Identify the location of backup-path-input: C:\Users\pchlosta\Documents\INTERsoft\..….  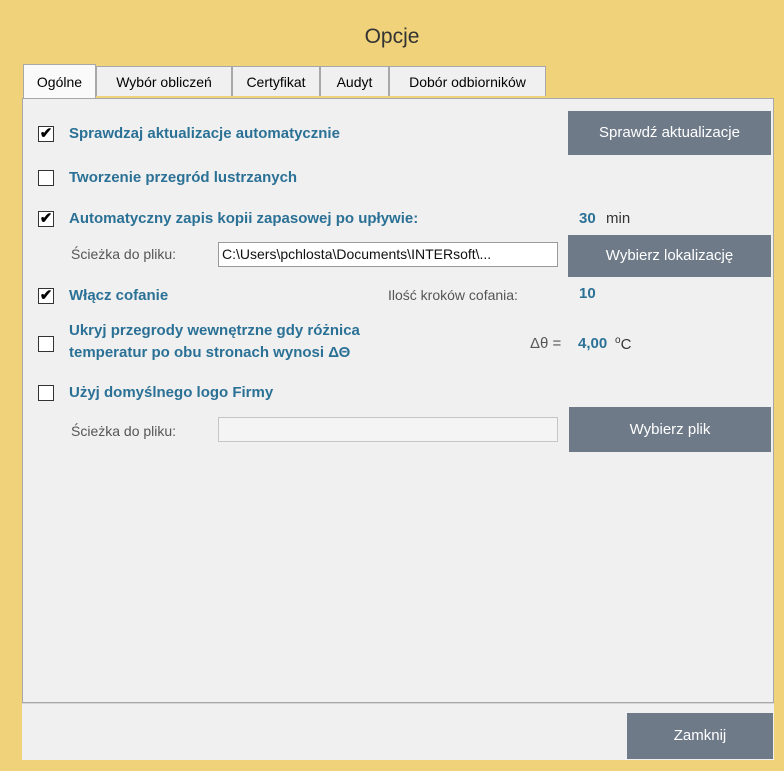
(388, 254).